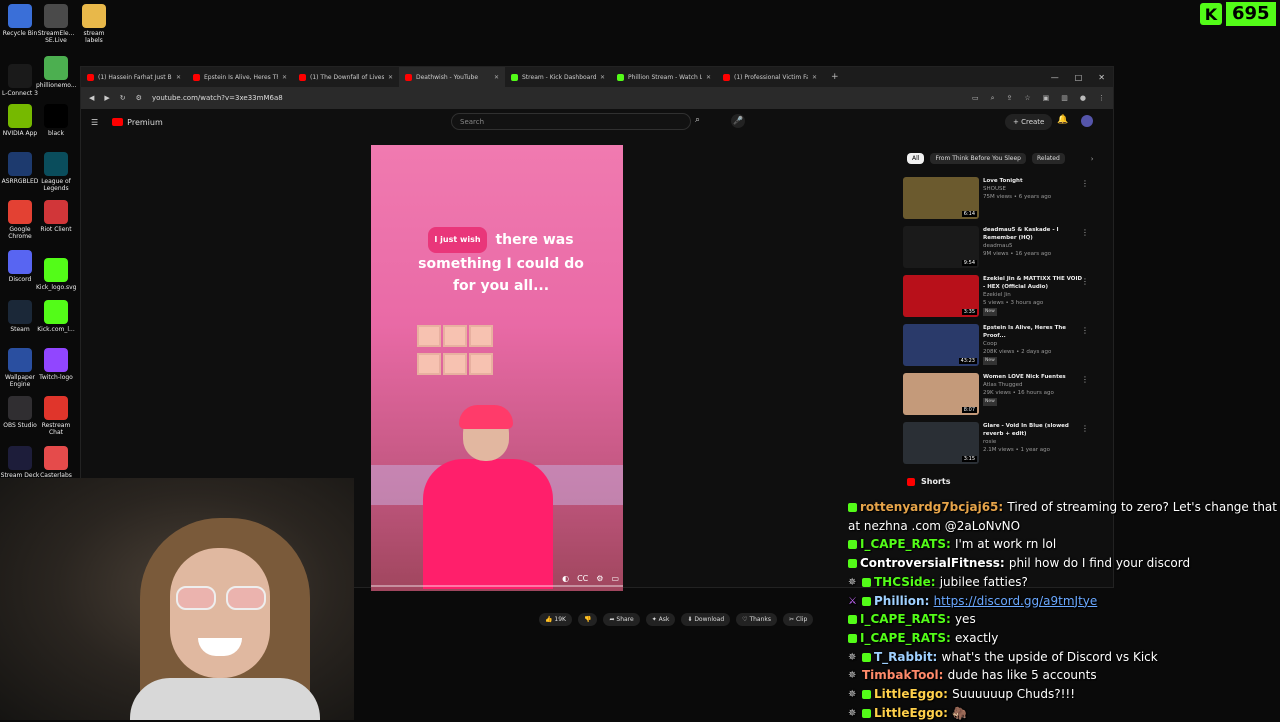 Image resolution: width=1280 pixels, height=722 pixels. Describe the element at coordinates (452, 77) in the screenshot. I see `browser-tab: Deathwish - YouTube ✕` at that location.